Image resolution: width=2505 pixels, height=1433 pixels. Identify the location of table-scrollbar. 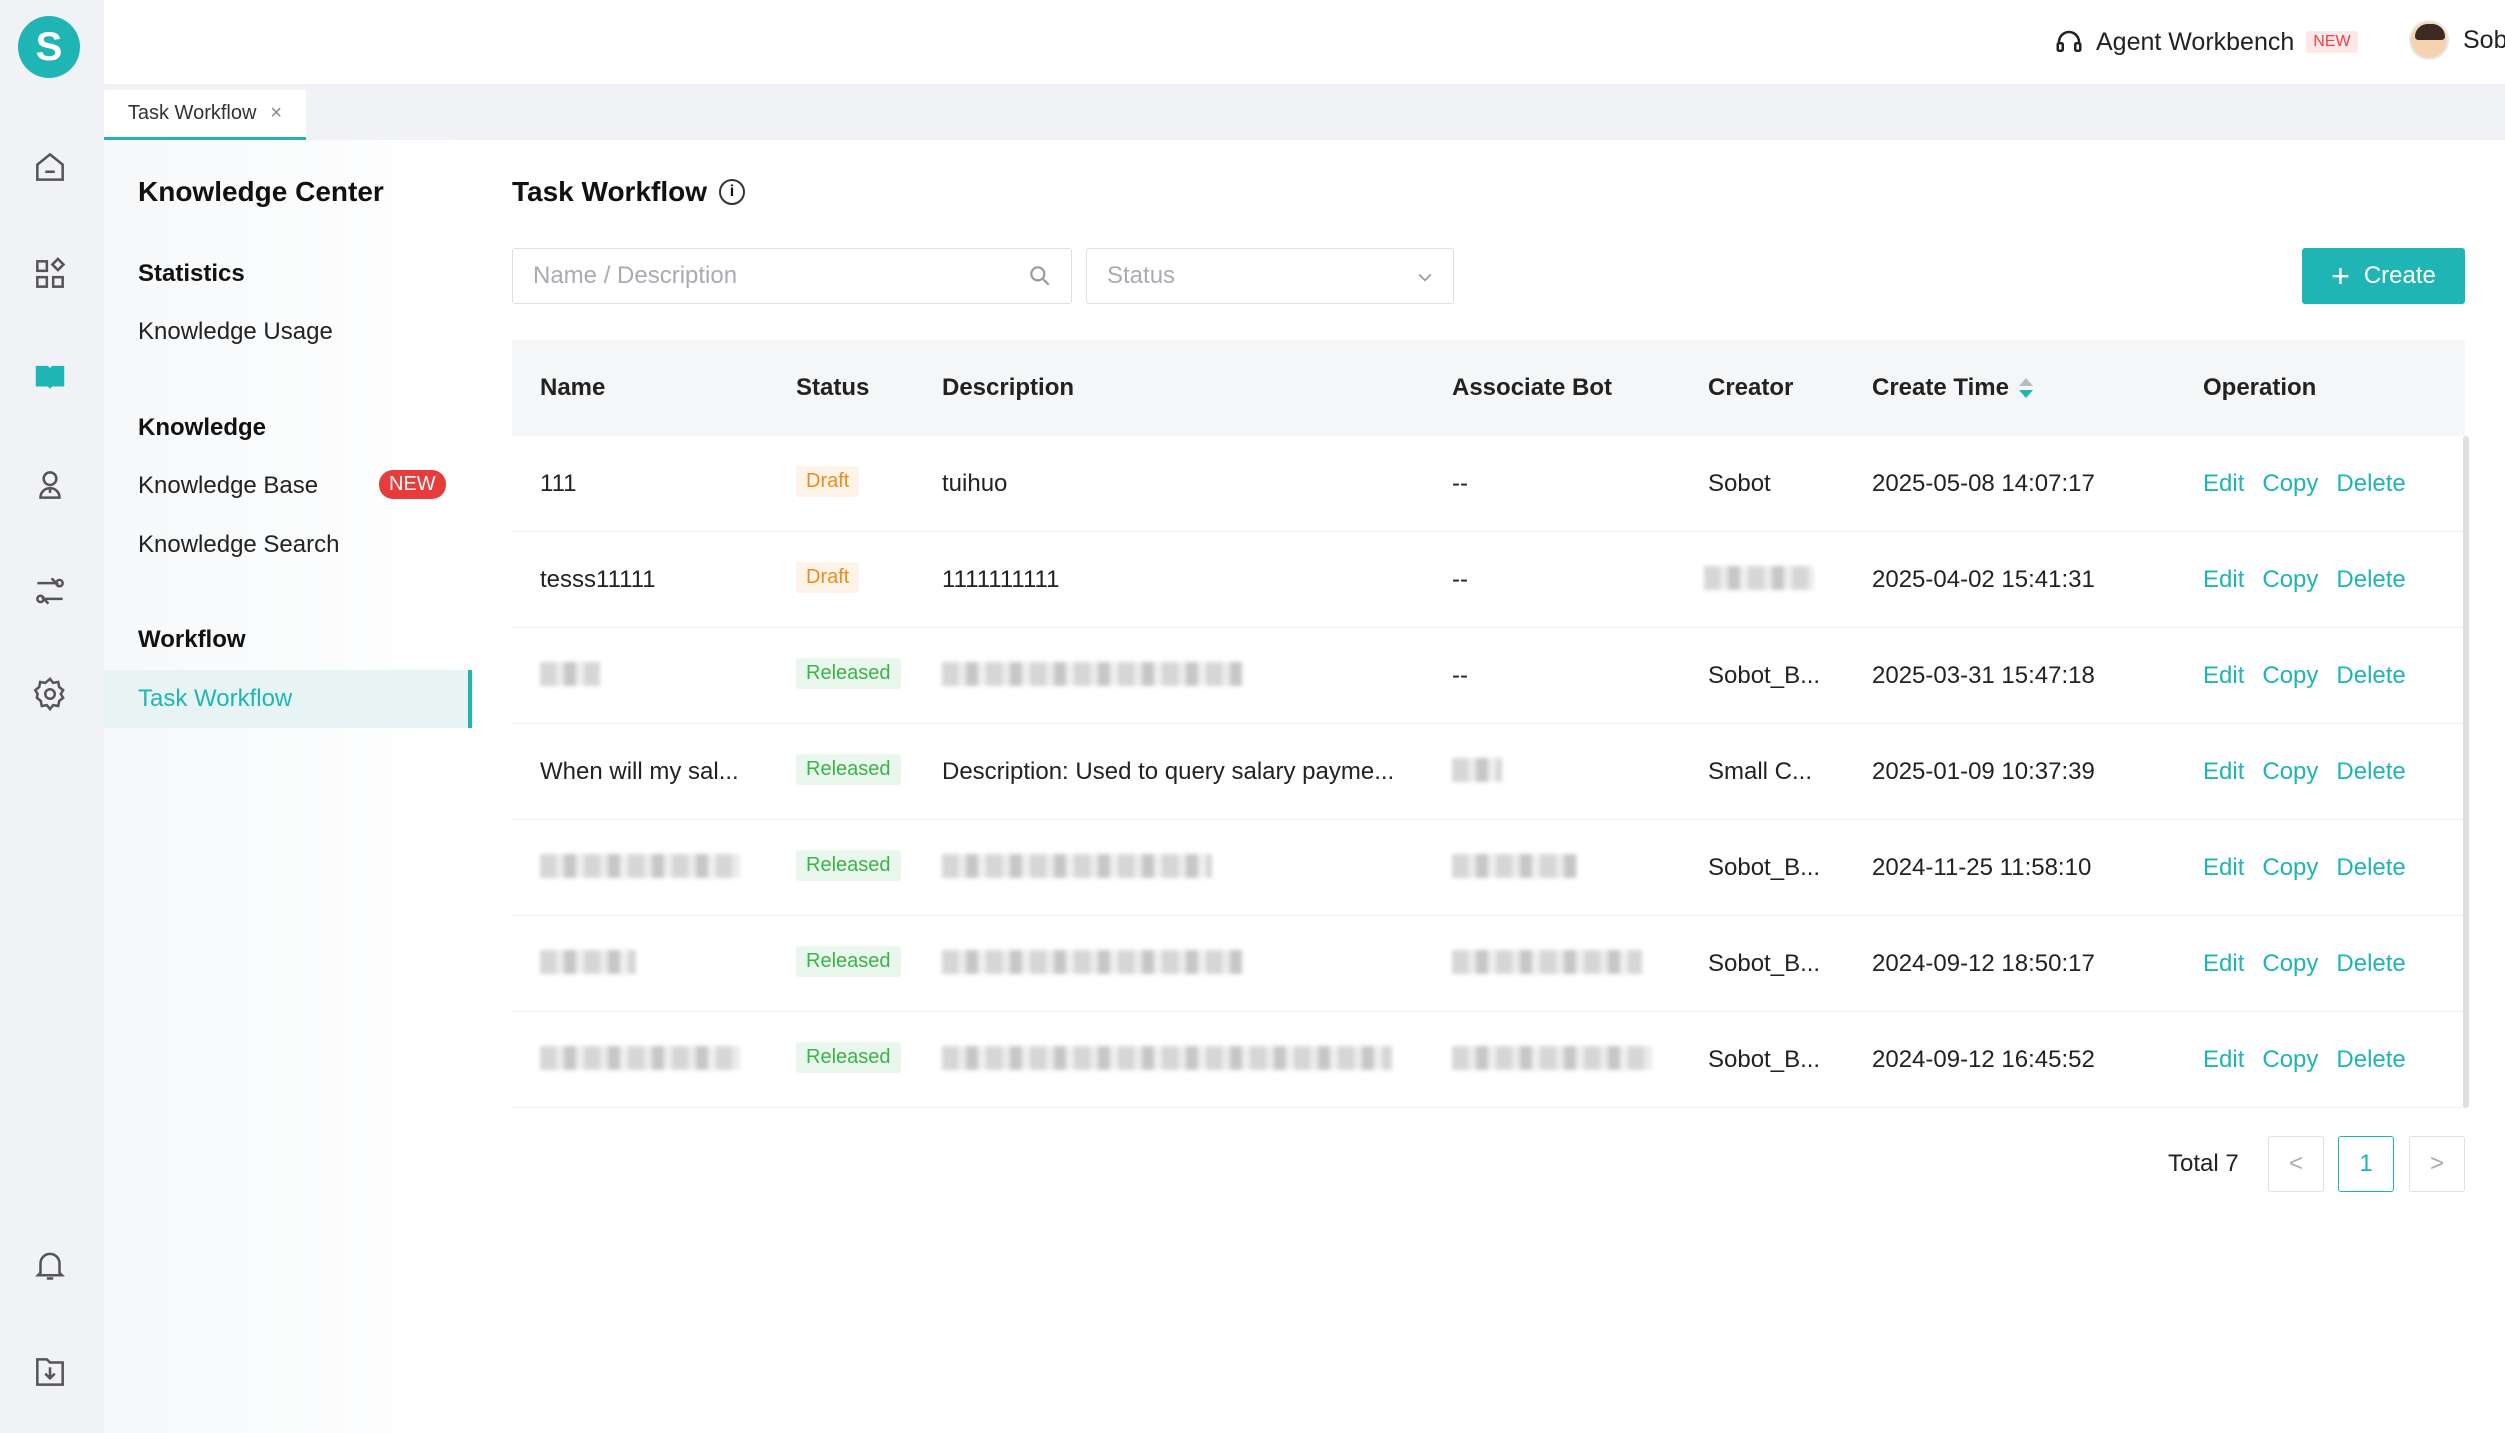
(2466, 772).